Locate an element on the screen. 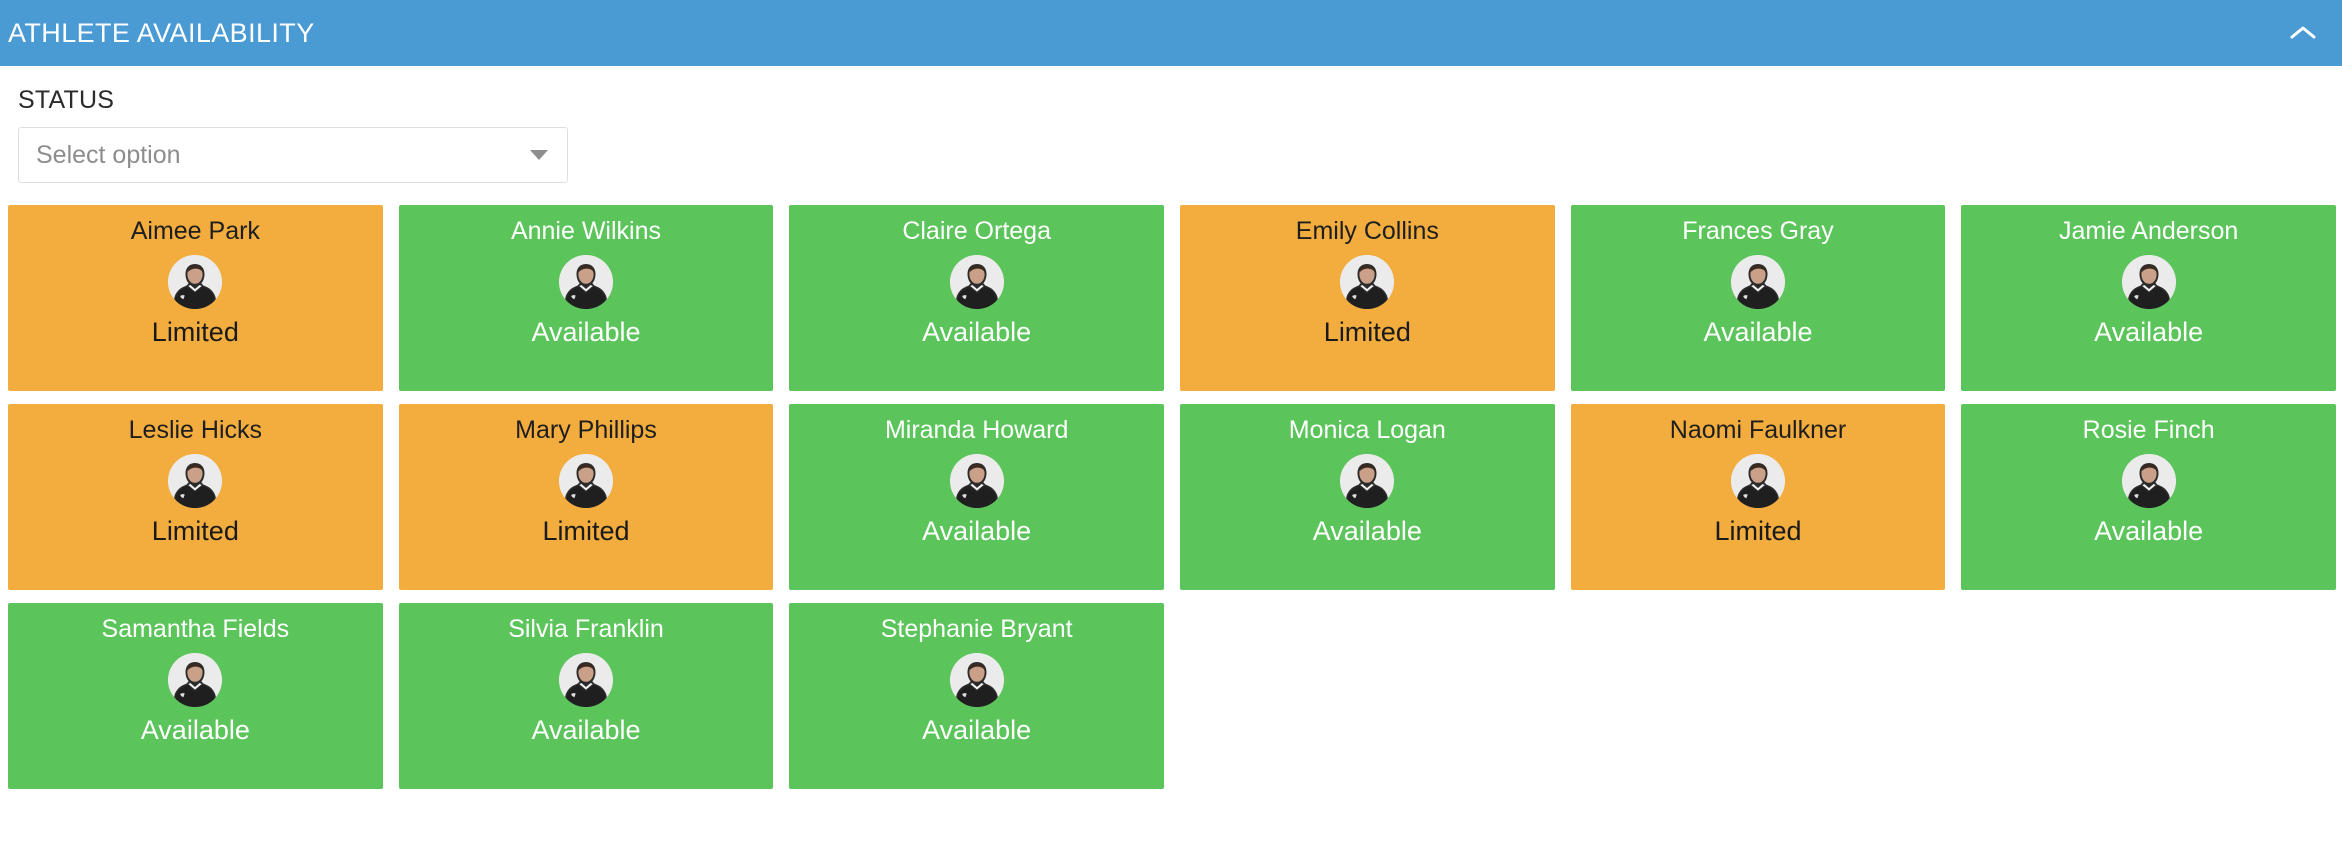 This screenshot has width=2342, height=848. athlete-card: Jamie Anderson Available is located at coordinates (2148, 298).